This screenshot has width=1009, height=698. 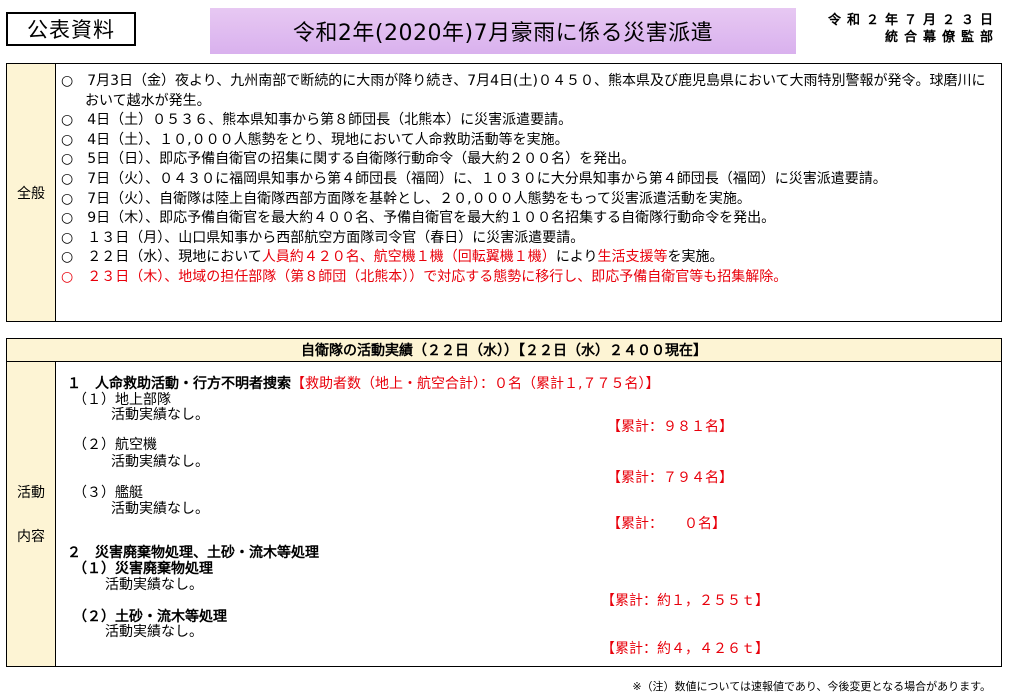 I want to click on ground-cumulative: 【累計：９８１名】, so click(x=670, y=427).